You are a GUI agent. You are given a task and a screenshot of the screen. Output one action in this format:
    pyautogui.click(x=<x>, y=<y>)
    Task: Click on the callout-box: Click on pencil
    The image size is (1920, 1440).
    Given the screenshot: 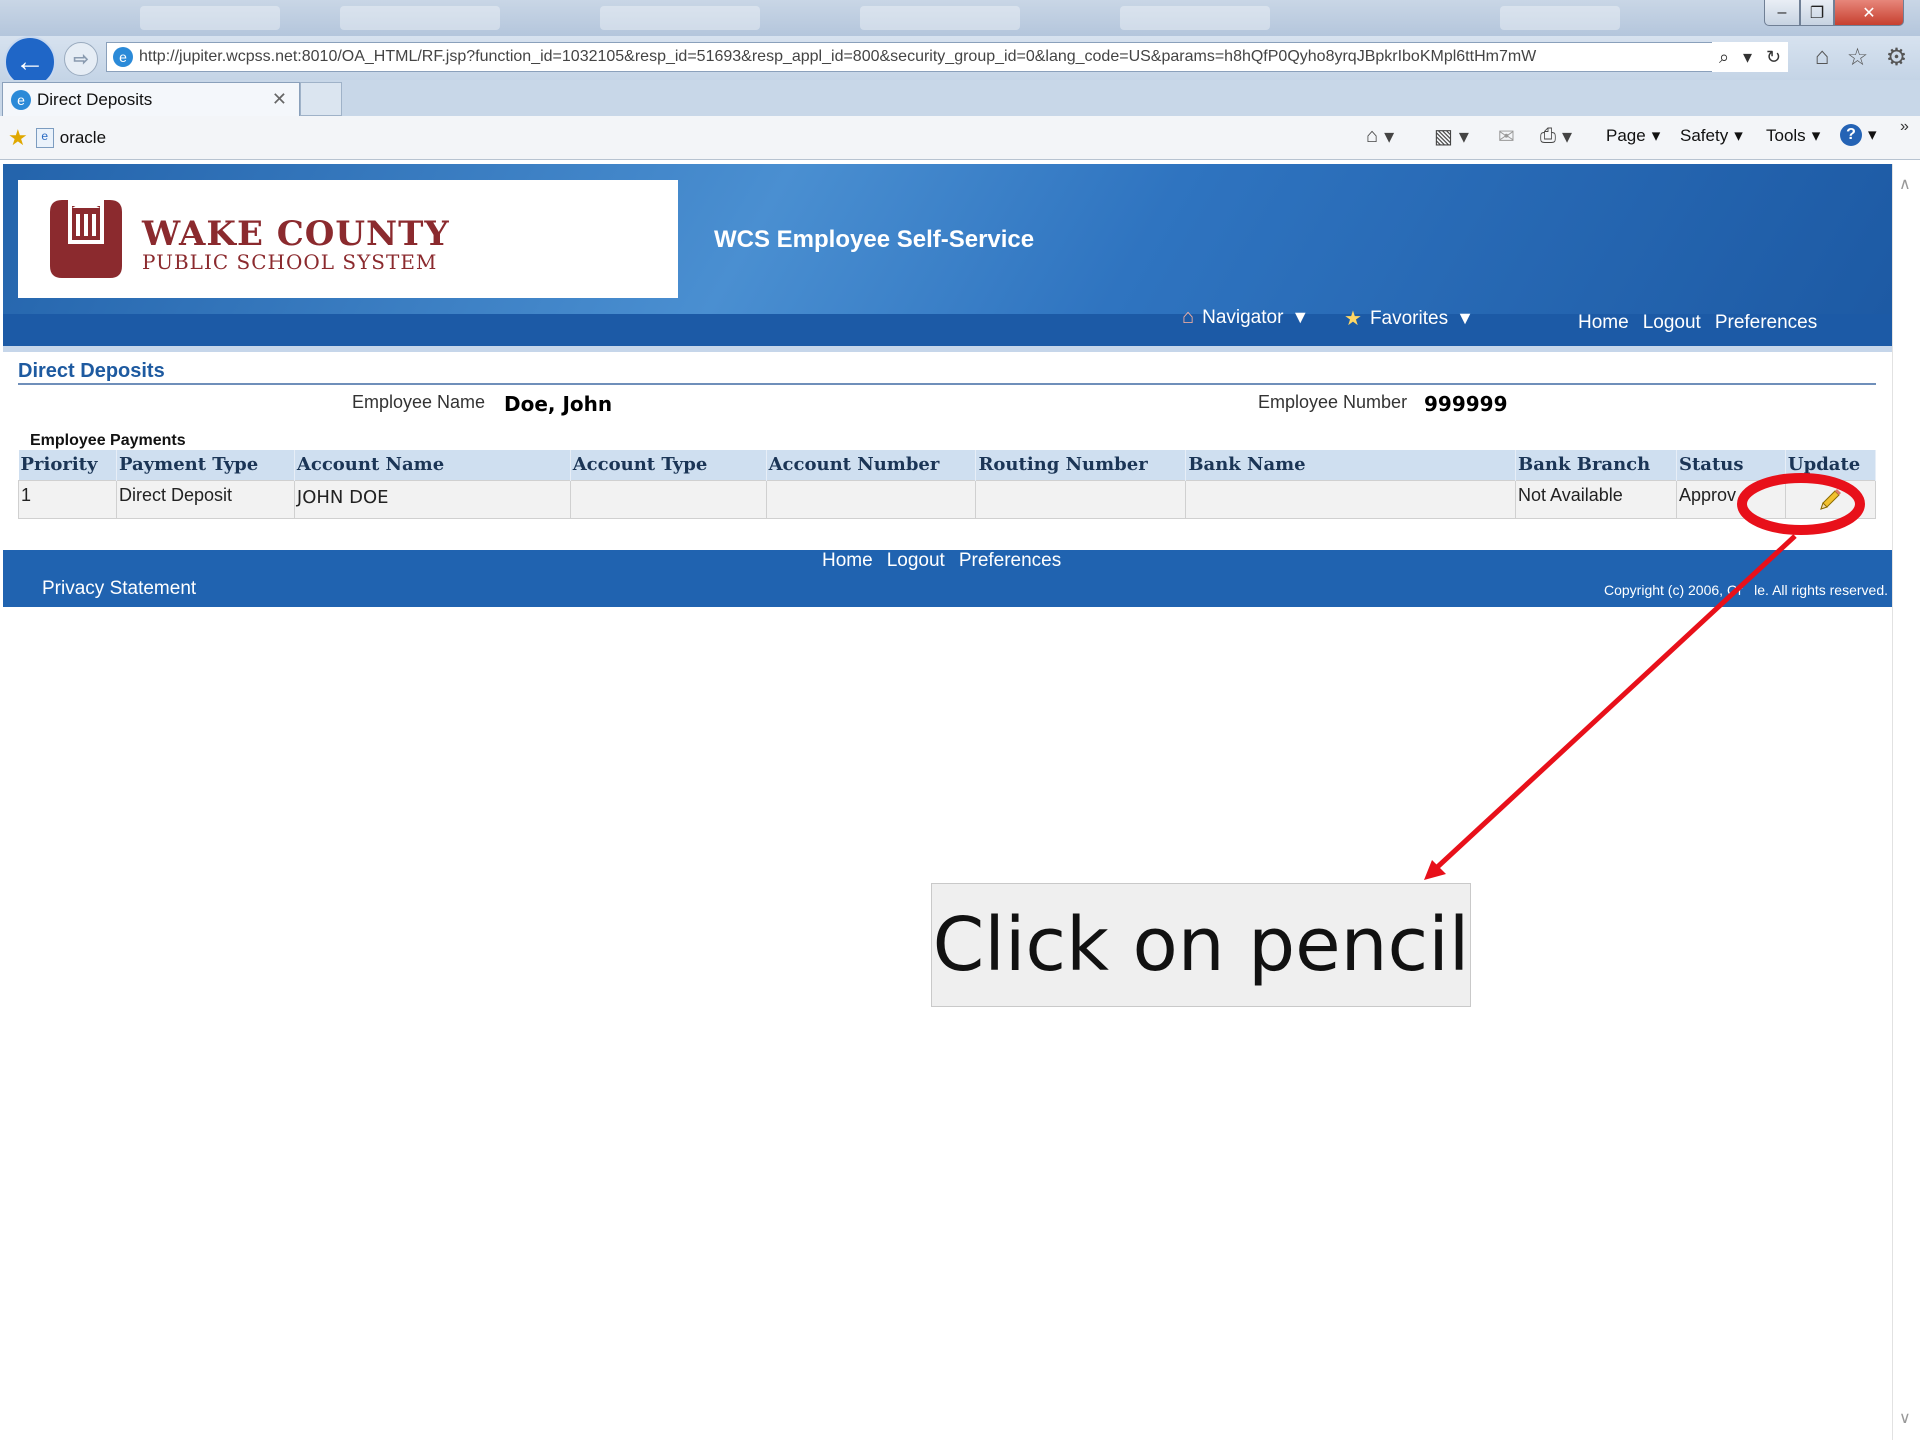 What is the action you would take?
    pyautogui.click(x=1201, y=945)
    